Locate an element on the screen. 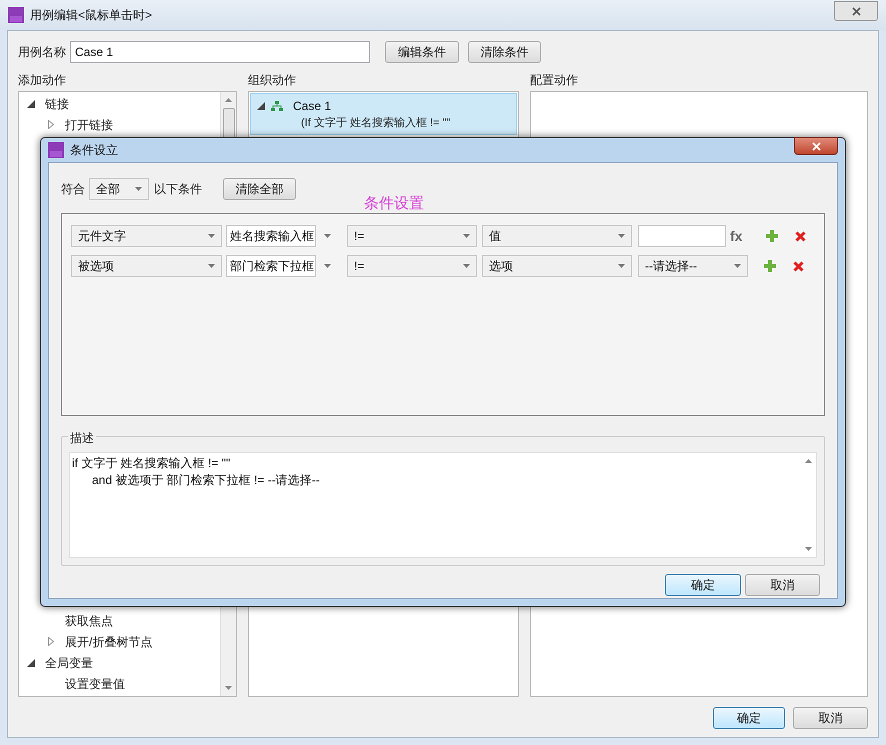 The image size is (886, 745). description-label: 描述 is located at coordinates (82, 438).